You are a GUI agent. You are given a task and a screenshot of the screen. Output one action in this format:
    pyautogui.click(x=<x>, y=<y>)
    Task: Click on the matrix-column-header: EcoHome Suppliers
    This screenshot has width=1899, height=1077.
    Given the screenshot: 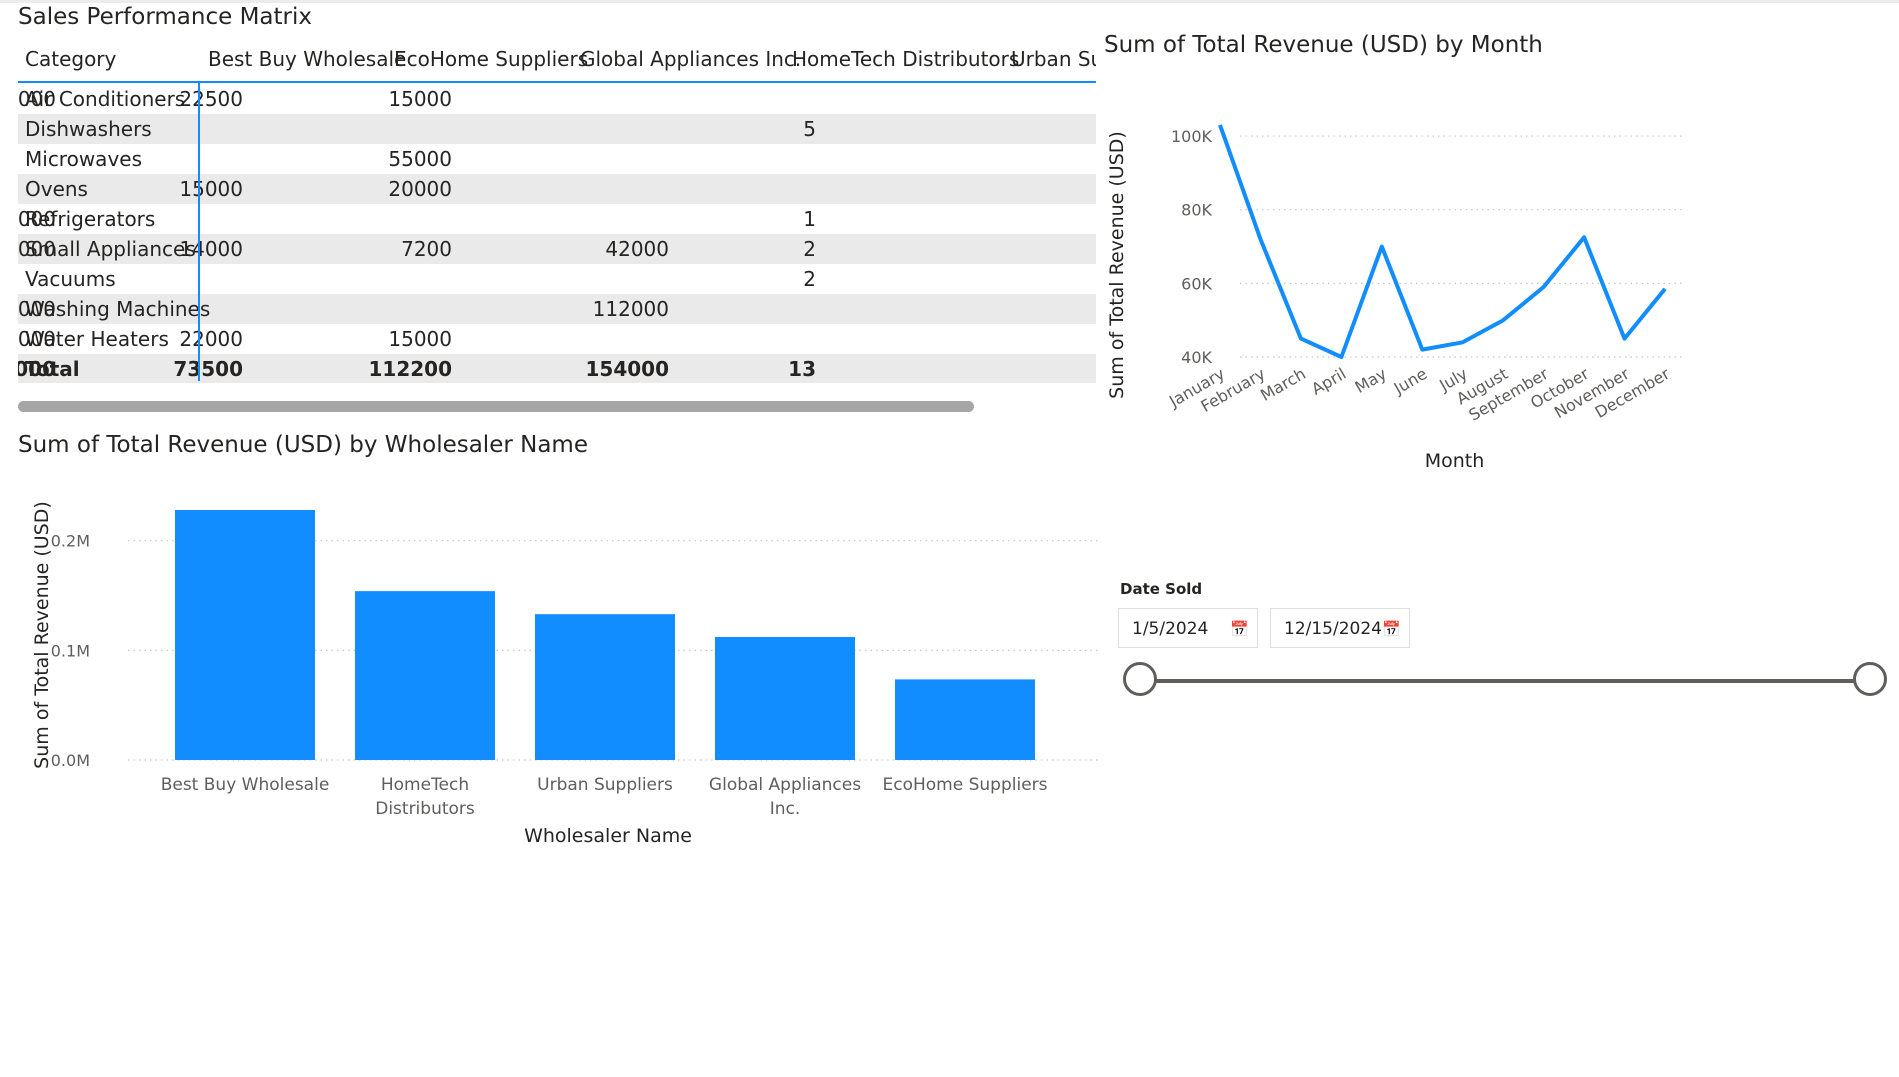 What is the action you would take?
    pyautogui.click(x=491, y=59)
    